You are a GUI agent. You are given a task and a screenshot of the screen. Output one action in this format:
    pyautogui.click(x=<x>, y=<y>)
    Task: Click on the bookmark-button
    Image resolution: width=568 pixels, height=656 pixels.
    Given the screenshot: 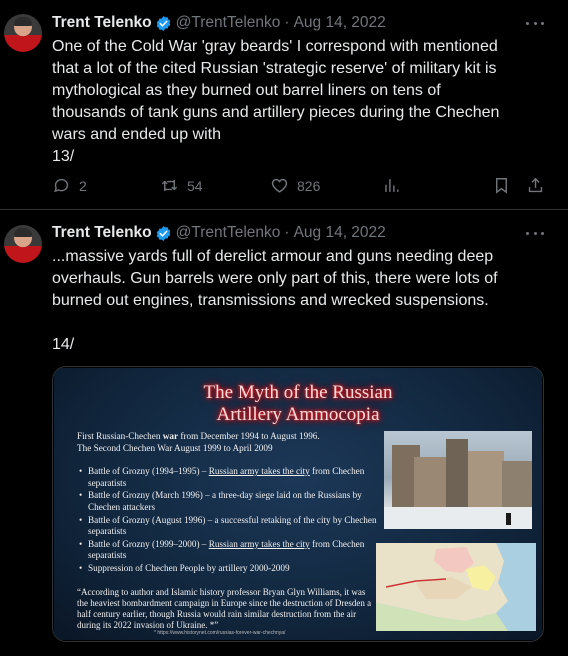 What is the action you would take?
    pyautogui.click(x=501, y=185)
    